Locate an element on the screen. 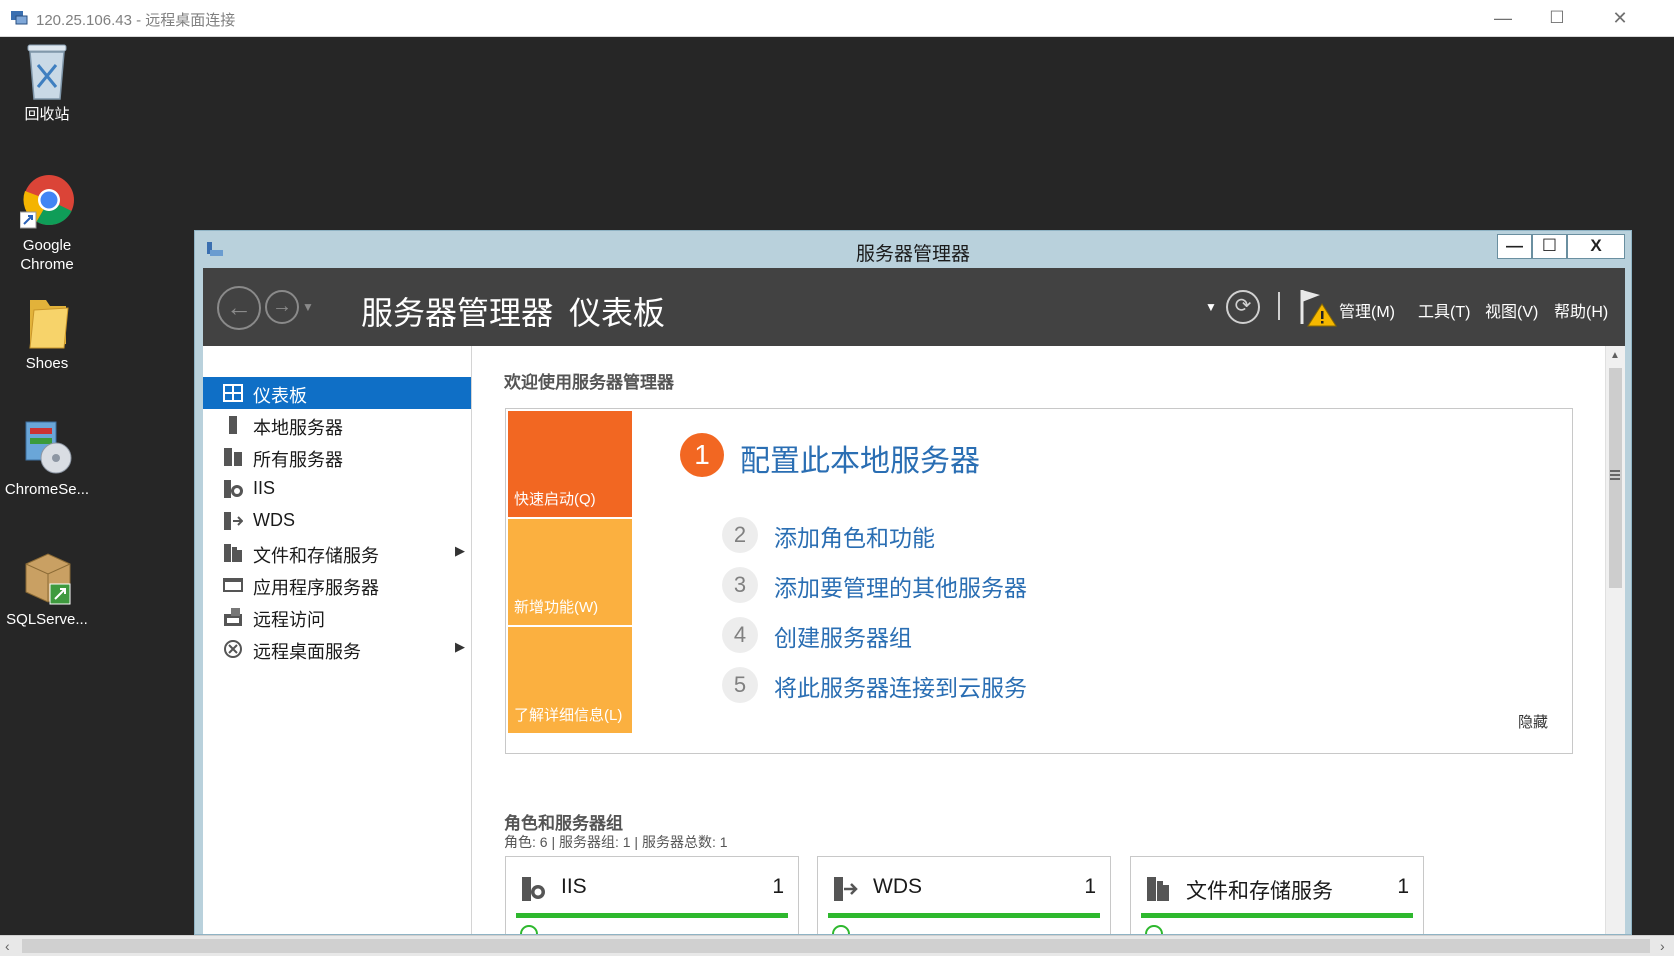 The image size is (1674, 956). tile-label: 新增功能(W) is located at coordinates (556, 607).